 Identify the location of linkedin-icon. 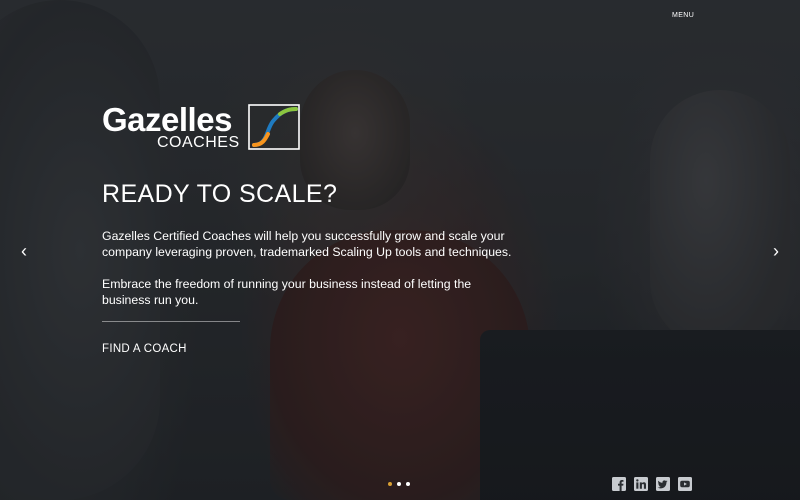
(641, 484).